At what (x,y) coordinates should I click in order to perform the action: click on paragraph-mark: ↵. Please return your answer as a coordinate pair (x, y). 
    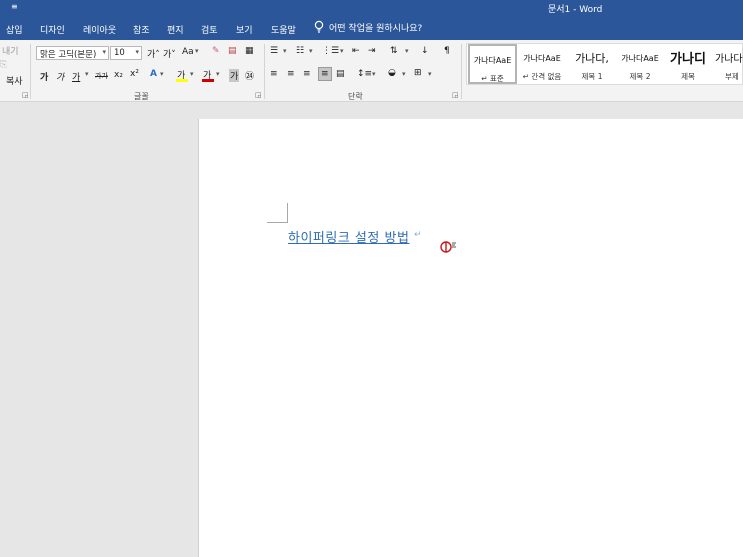
    Looking at the image, I should click on (418, 235).